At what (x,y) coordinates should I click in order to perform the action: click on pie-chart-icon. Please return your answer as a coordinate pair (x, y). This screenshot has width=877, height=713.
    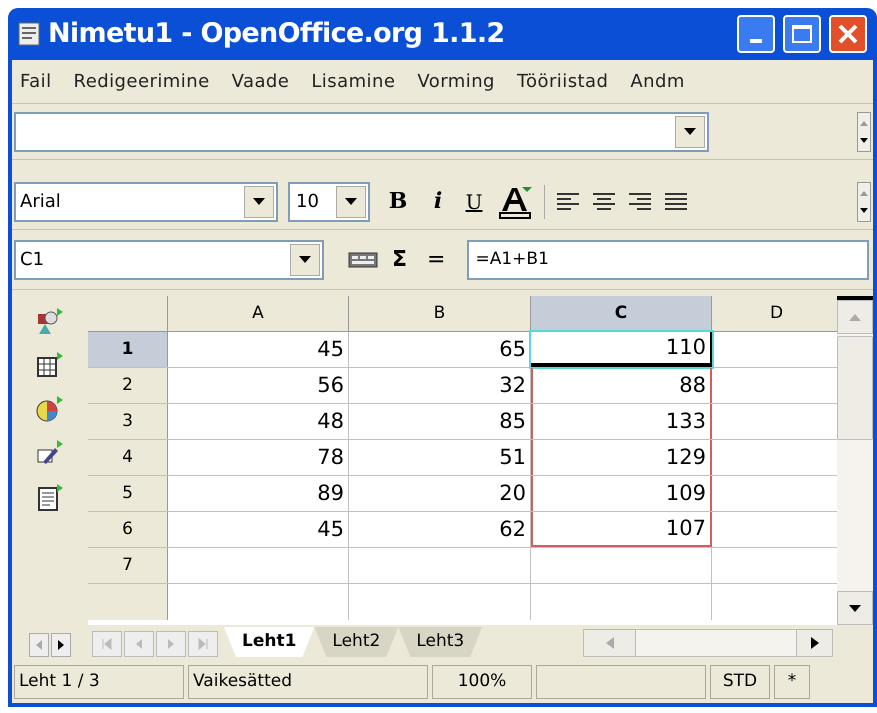
    Looking at the image, I should click on (50, 409).